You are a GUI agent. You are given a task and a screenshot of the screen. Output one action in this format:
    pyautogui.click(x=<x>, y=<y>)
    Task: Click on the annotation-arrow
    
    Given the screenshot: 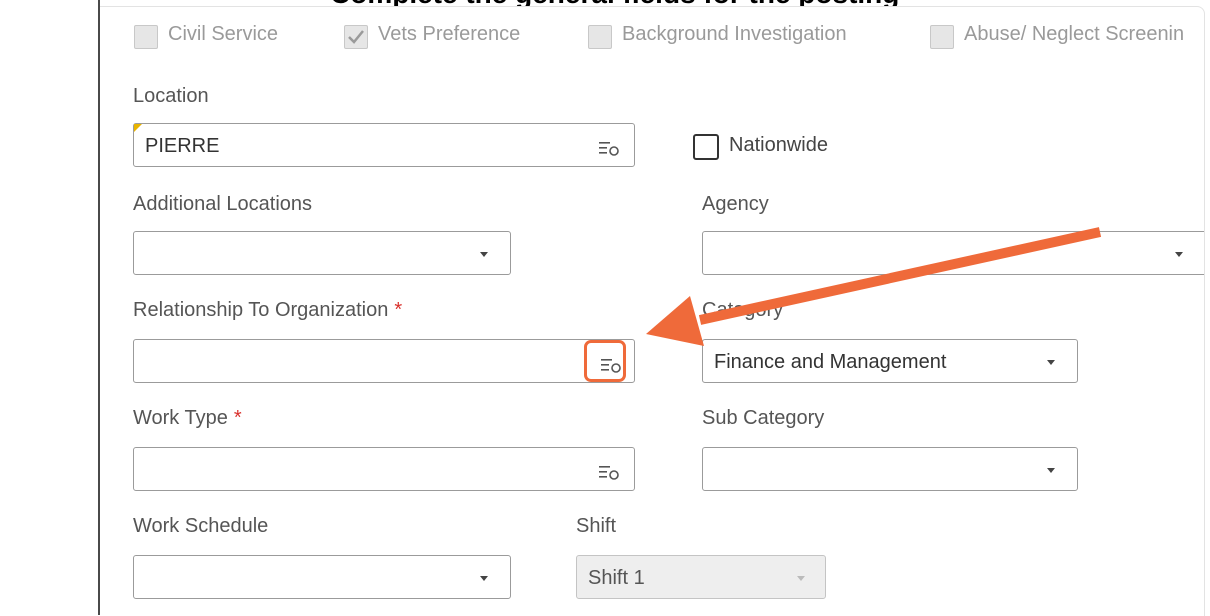 What is the action you would take?
    pyautogui.click(x=874, y=286)
    